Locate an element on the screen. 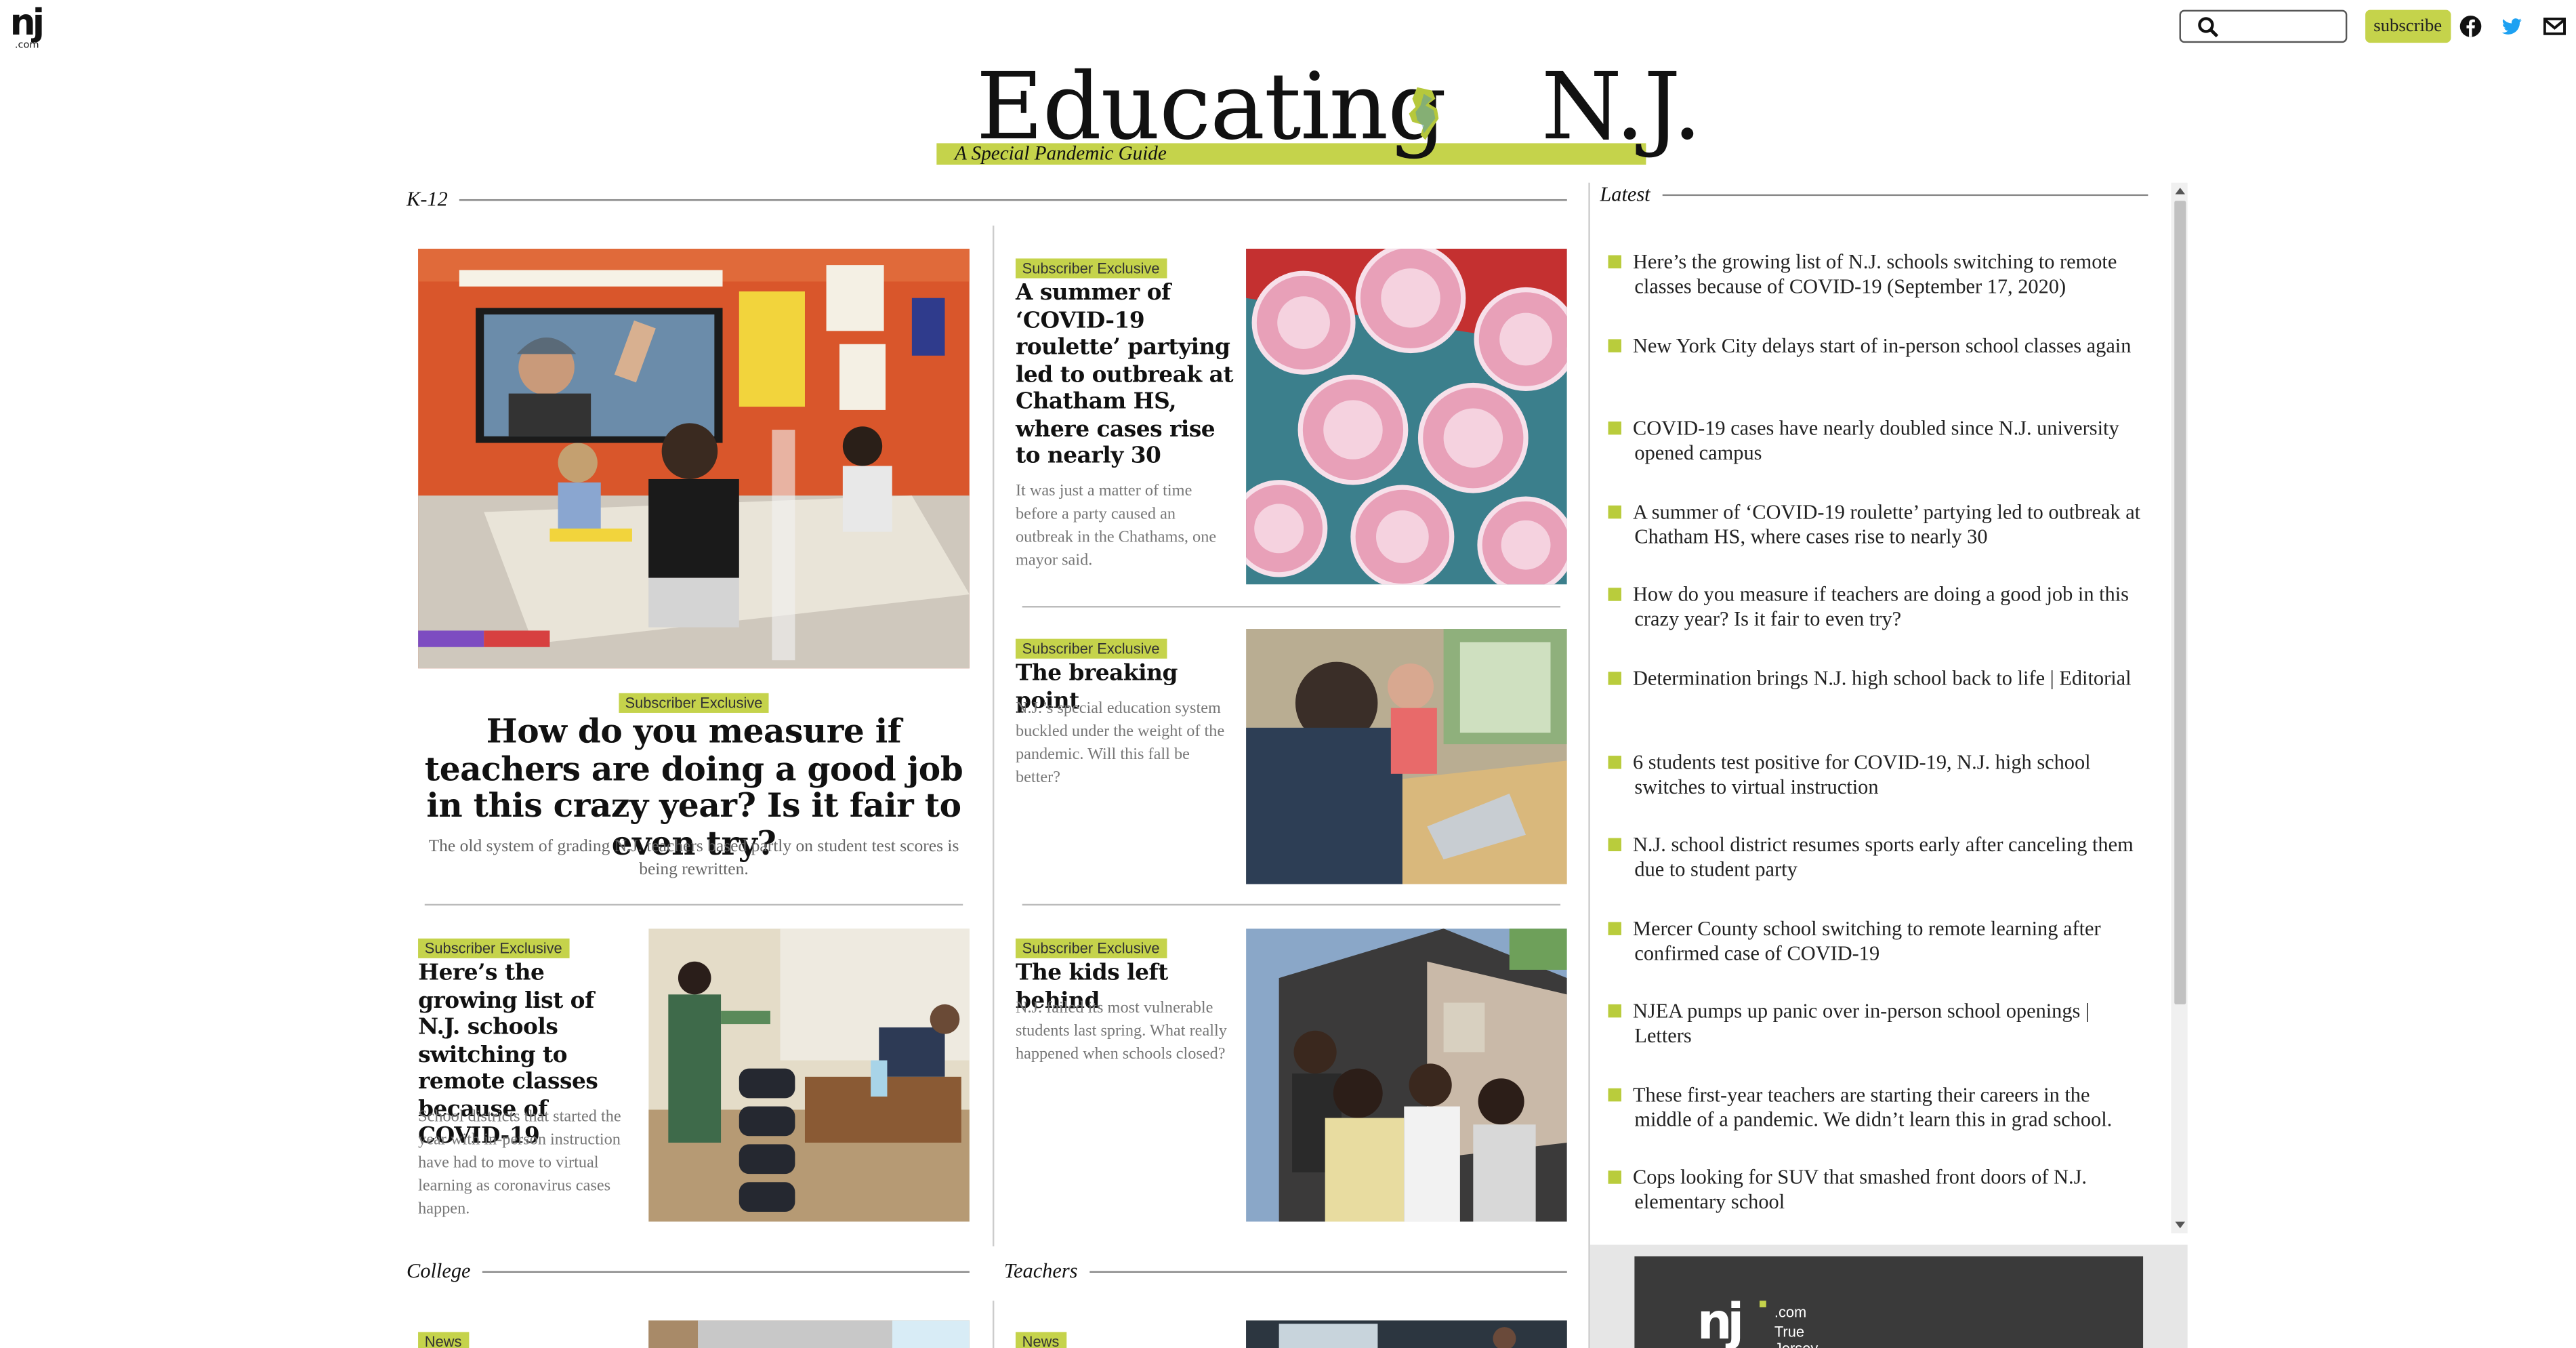  section-rule-latest is located at coordinates (1874, 195).